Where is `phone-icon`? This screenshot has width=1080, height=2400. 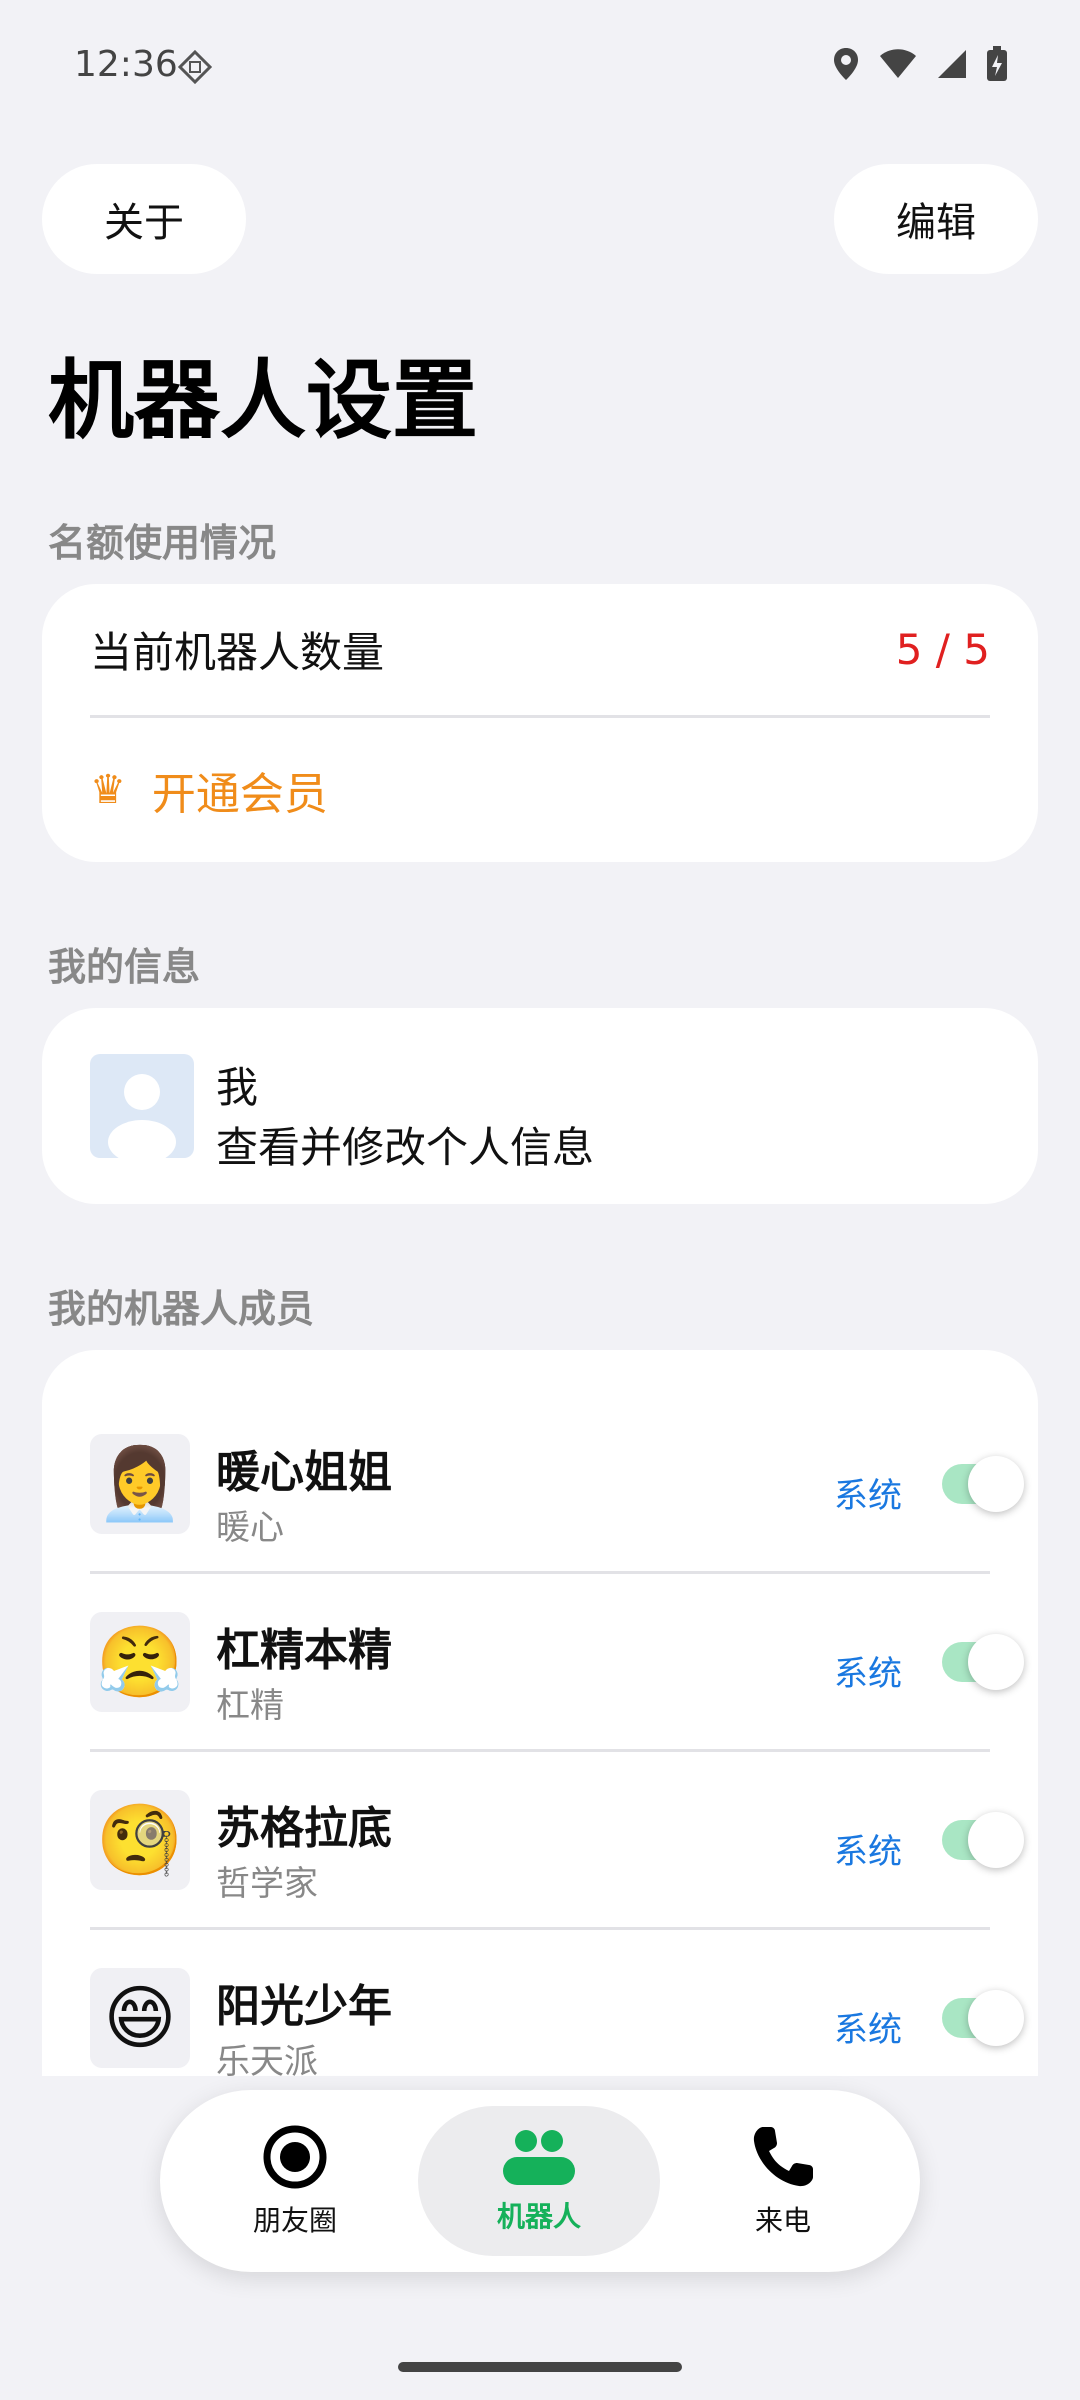 phone-icon is located at coordinates (783, 2157).